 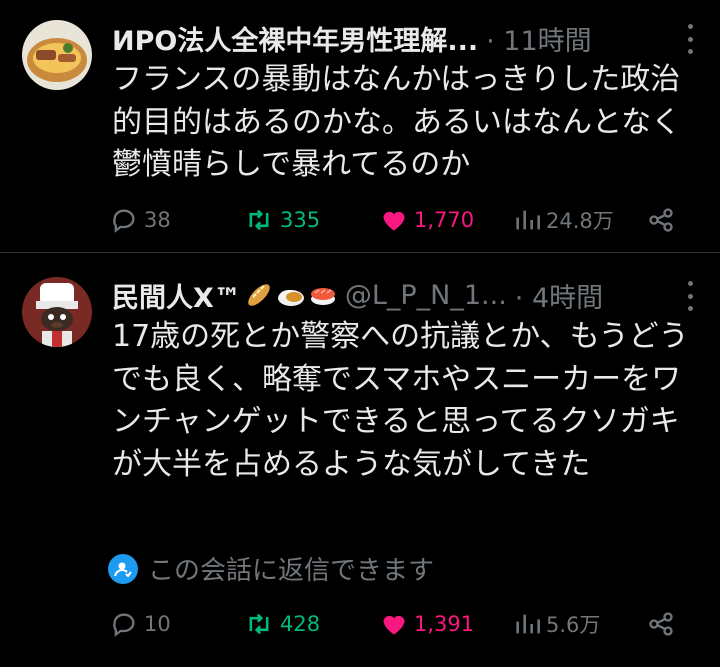 I want to click on reply-count: 10, so click(x=157, y=624).